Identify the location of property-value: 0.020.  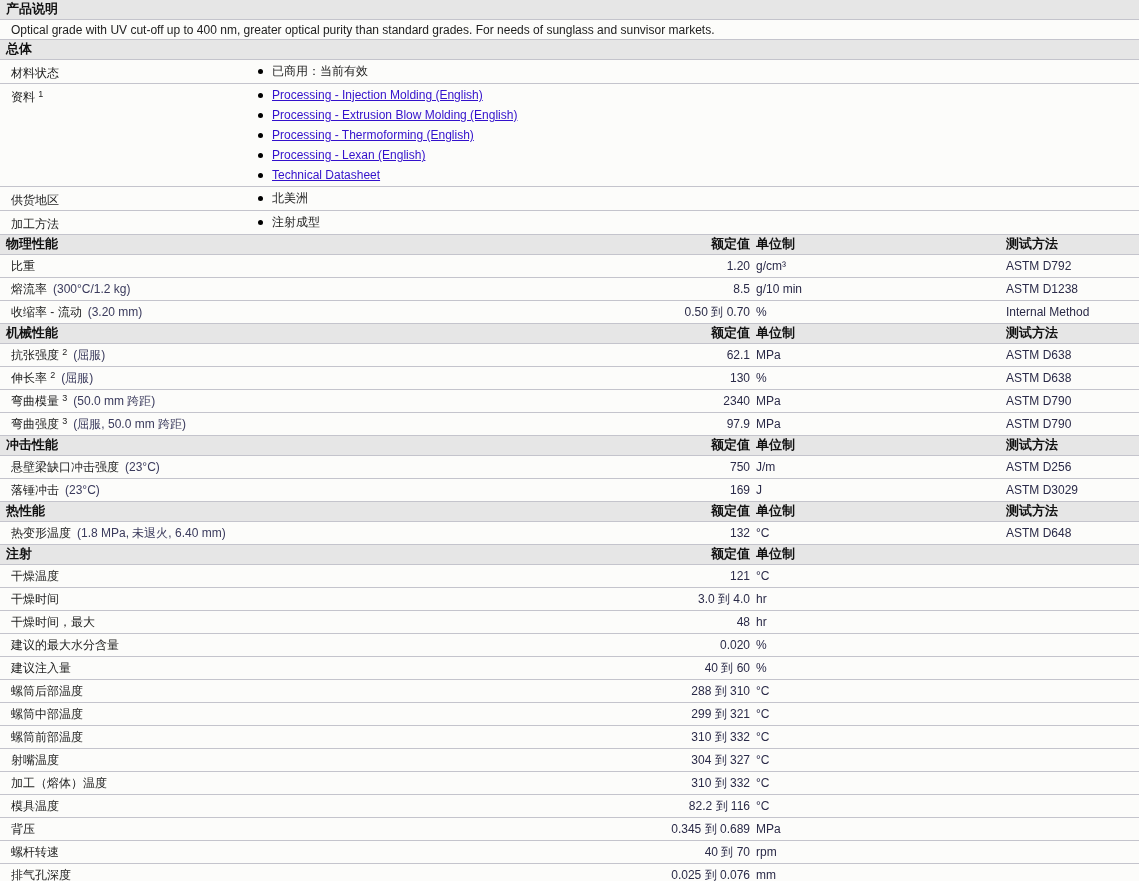
(734, 645).